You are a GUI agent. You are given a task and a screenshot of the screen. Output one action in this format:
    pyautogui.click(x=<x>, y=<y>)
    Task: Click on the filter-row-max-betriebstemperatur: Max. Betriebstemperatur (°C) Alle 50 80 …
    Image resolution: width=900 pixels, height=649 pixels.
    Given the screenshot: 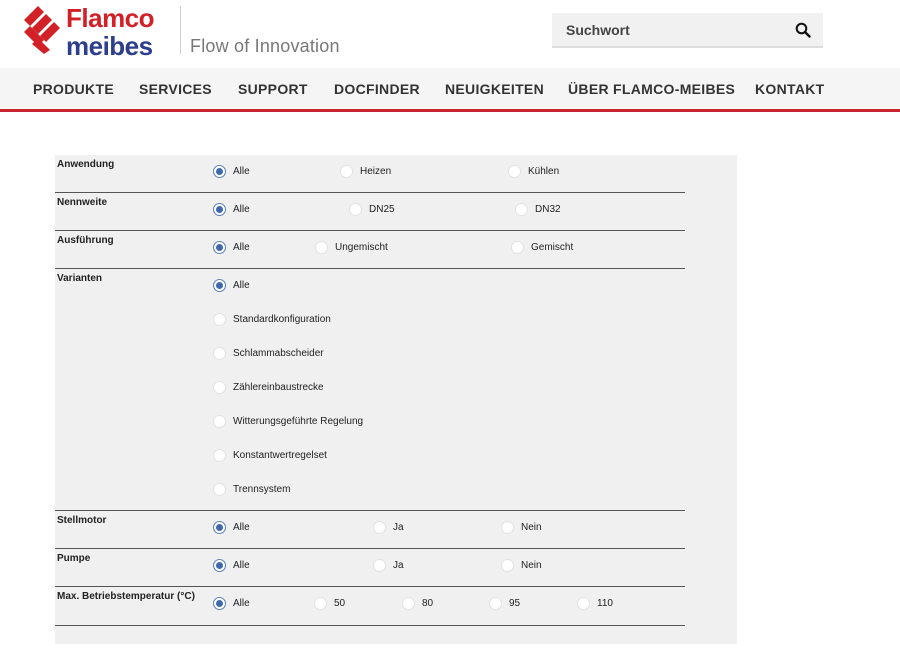 What is the action you would take?
    pyautogui.click(x=370, y=606)
    